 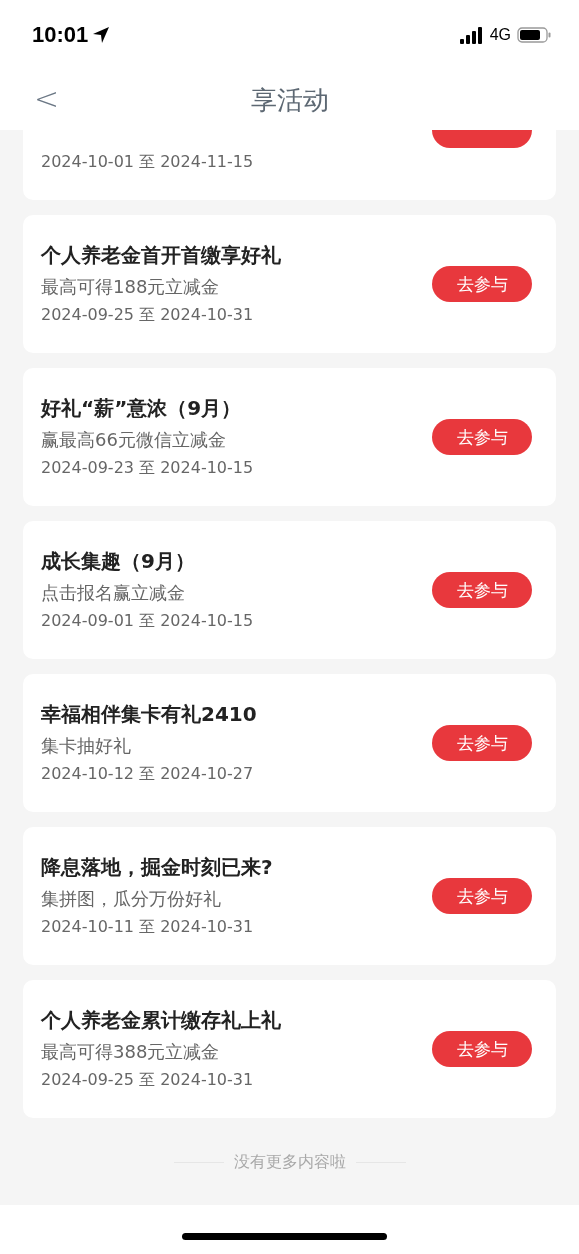 What do you see at coordinates (131, 1052) in the screenshot?
I see `activity-subtitle: 最高可得388元立减金` at bounding box center [131, 1052].